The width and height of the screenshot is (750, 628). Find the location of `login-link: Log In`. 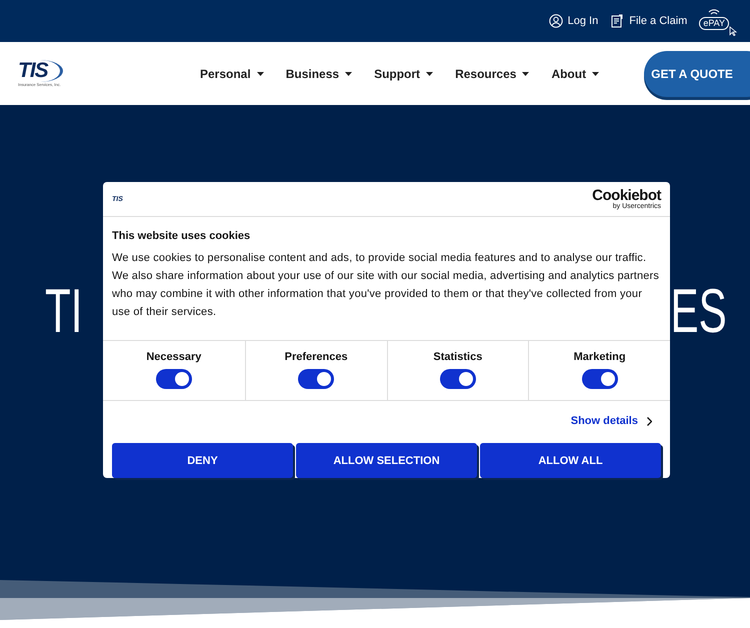

login-link: Log In is located at coordinates (573, 21).